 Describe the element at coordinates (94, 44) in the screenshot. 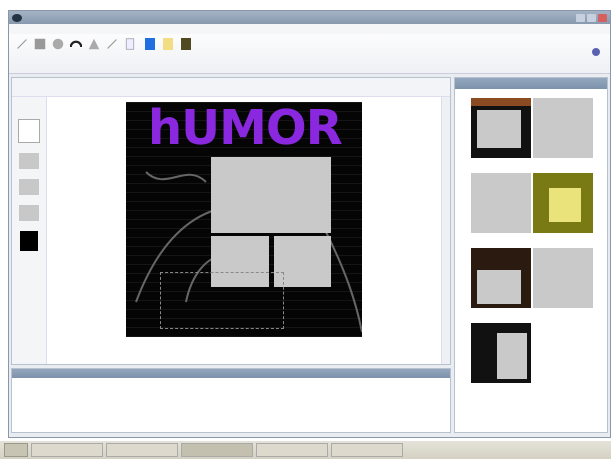

I see `triangle-icon` at that location.